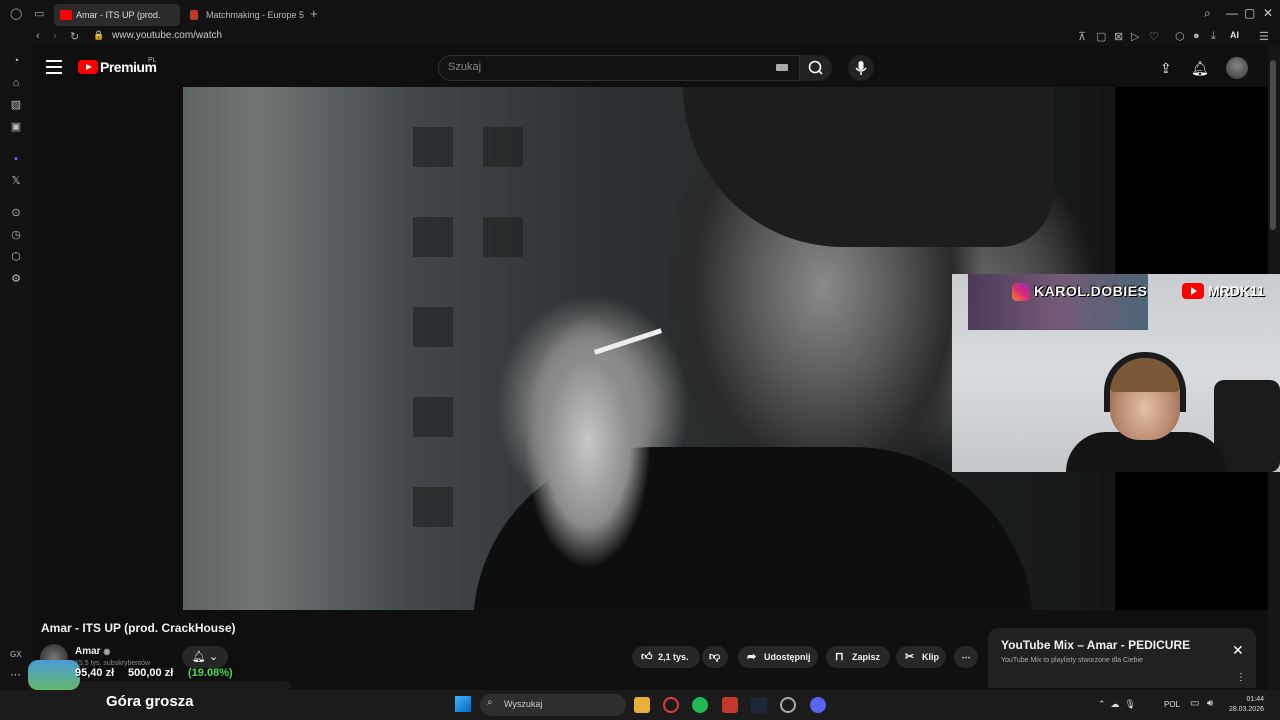  I want to click on youtube-favicon-icon, so click(66, 15).